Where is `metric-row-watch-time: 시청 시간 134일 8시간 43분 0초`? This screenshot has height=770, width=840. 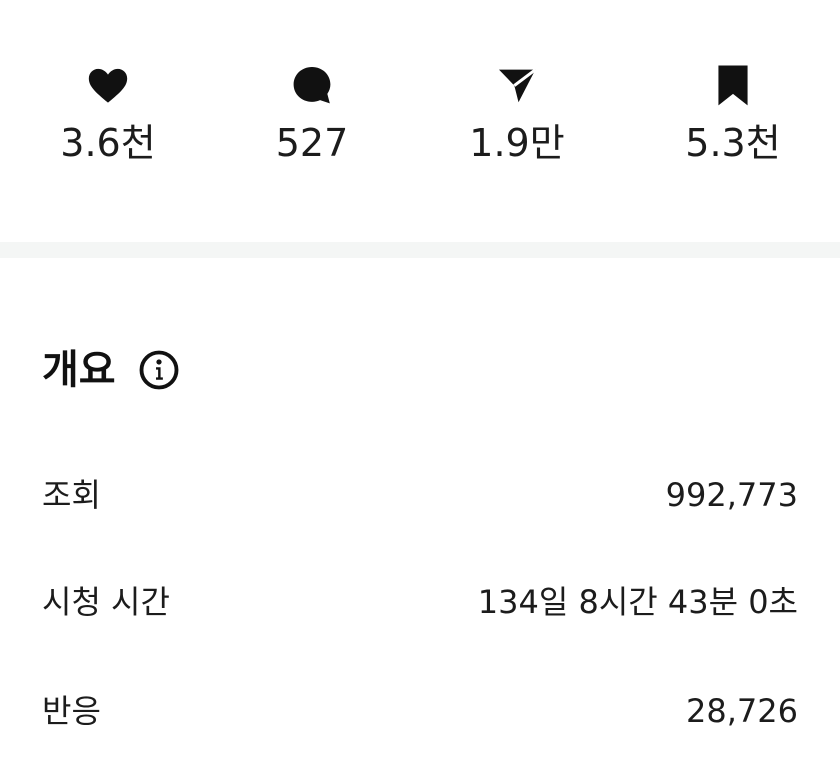 metric-row-watch-time: 시청 시간 134일 8시간 43분 0초 is located at coordinates (420, 602).